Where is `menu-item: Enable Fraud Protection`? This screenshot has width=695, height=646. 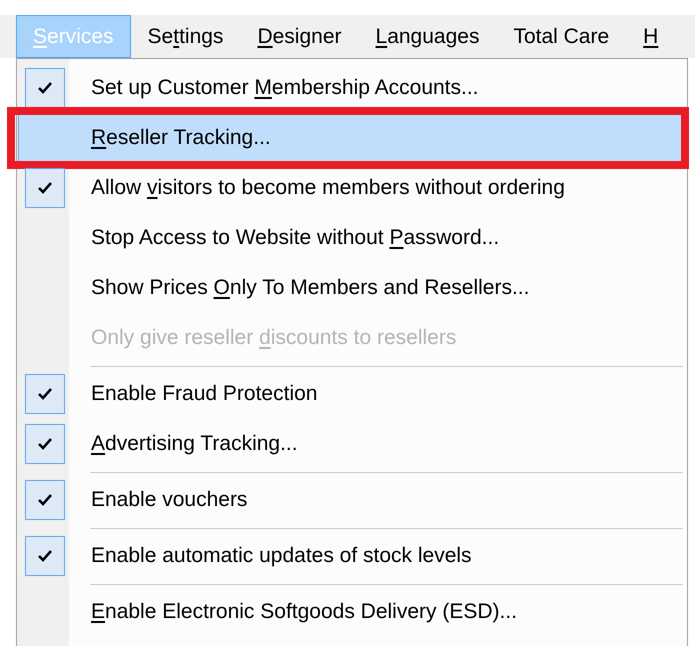
menu-item: Enable Fraud Protection is located at coordinates (352, 394).